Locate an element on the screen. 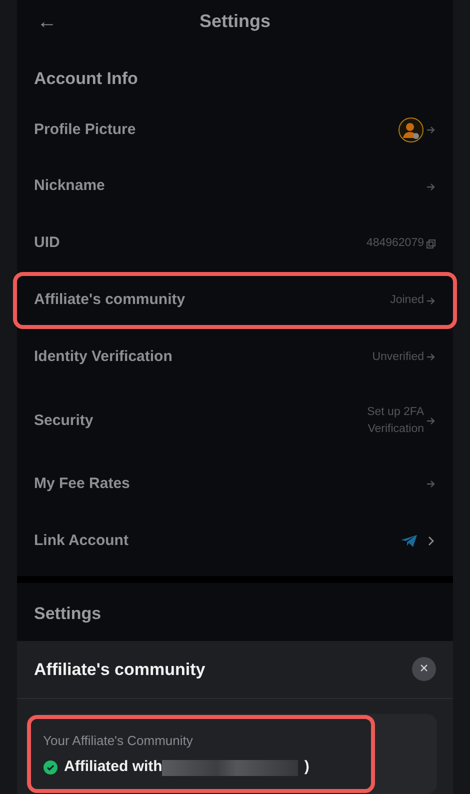  copy-icon is located at coordinates (431, 243).